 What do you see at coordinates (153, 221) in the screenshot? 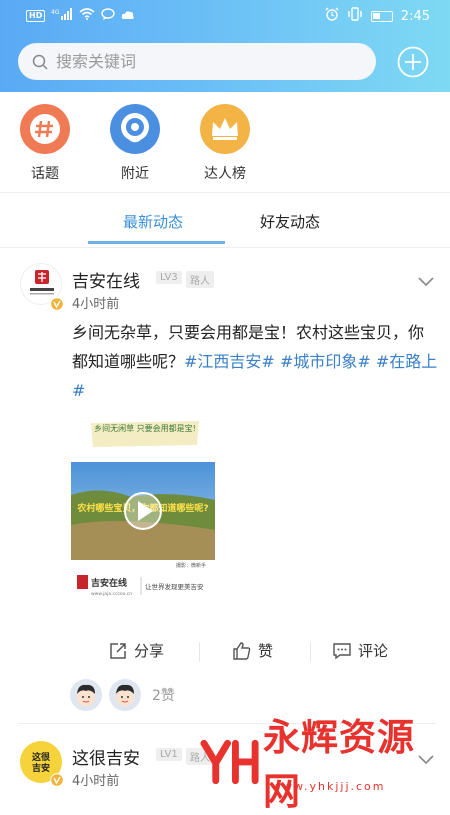
I see `tab-latest: 最新动态` at bounding box center [153, 221].